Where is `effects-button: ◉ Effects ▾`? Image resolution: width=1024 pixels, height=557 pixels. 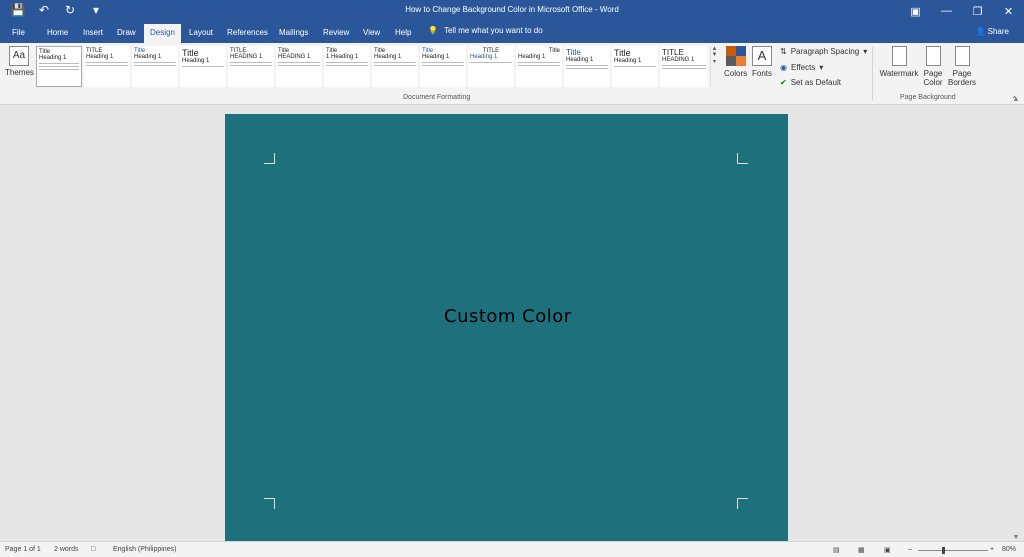
effects-button: ◉ Effects ▾ is located at coordinates (801, 67).